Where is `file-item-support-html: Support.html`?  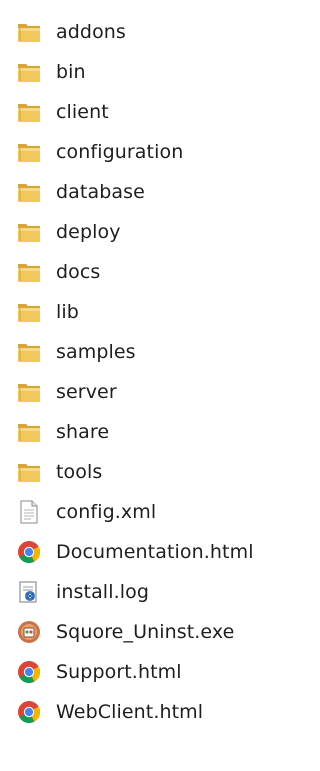 file-item-support-html: Support.html is located at coordinates (99, 672).